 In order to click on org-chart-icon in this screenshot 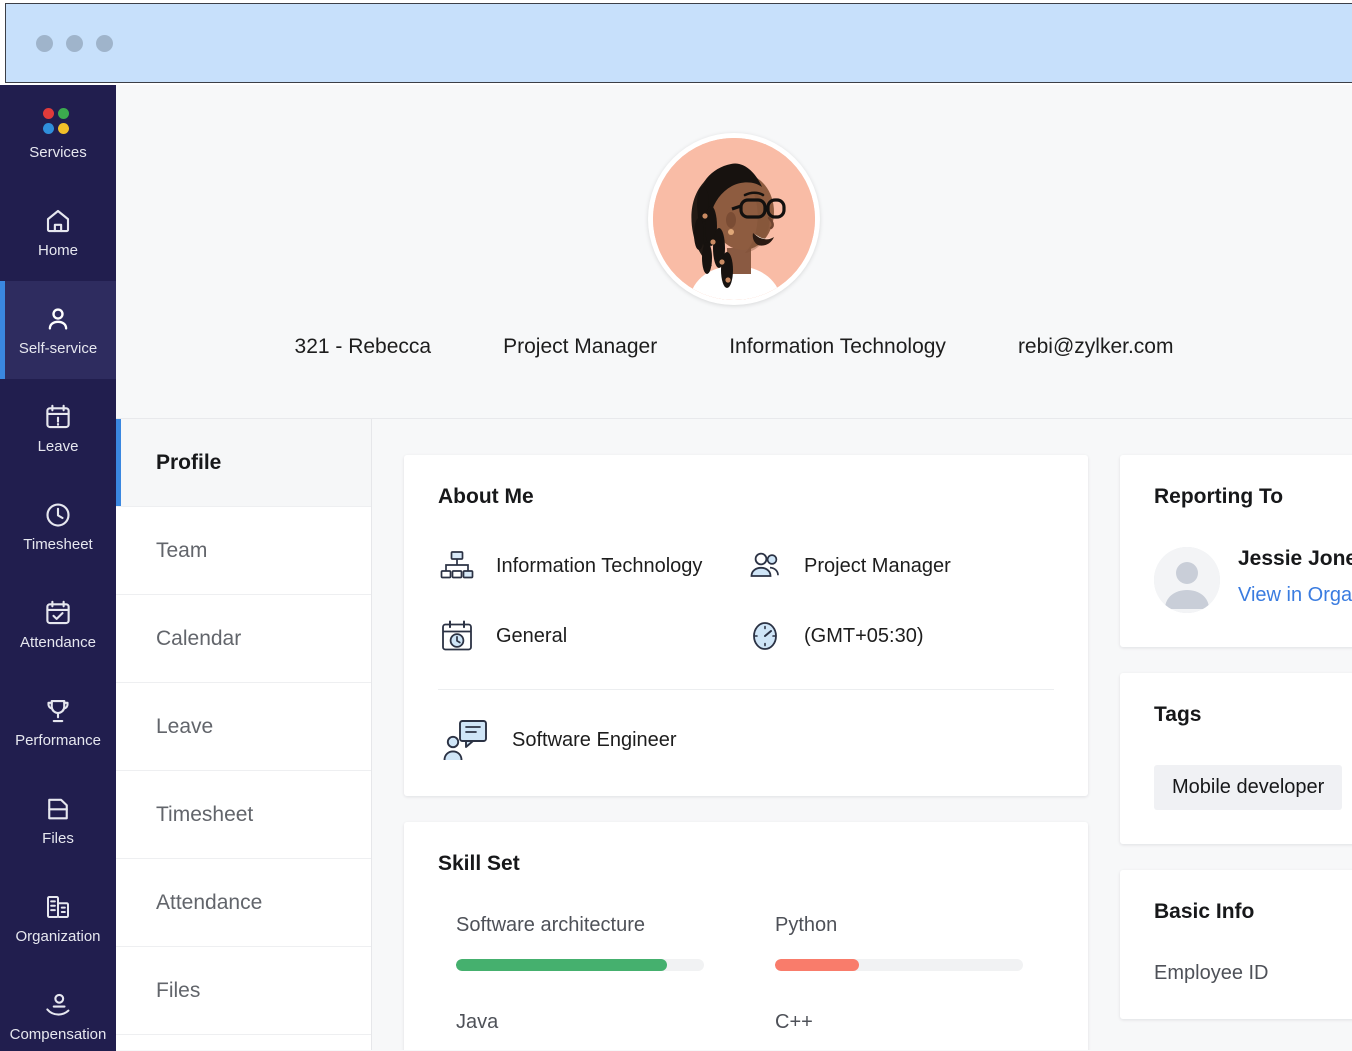, I will do `click(457, 566)`.